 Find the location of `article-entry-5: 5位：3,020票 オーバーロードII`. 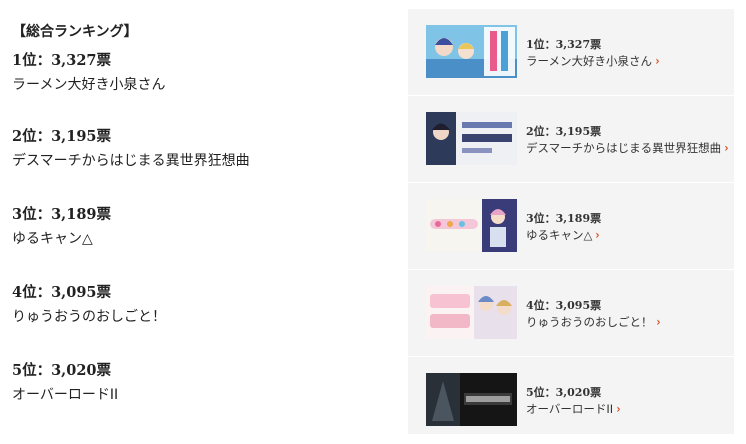

article-entry-5: 5位：3,020票 オーバーロードII is located at coordinates (65, 383).